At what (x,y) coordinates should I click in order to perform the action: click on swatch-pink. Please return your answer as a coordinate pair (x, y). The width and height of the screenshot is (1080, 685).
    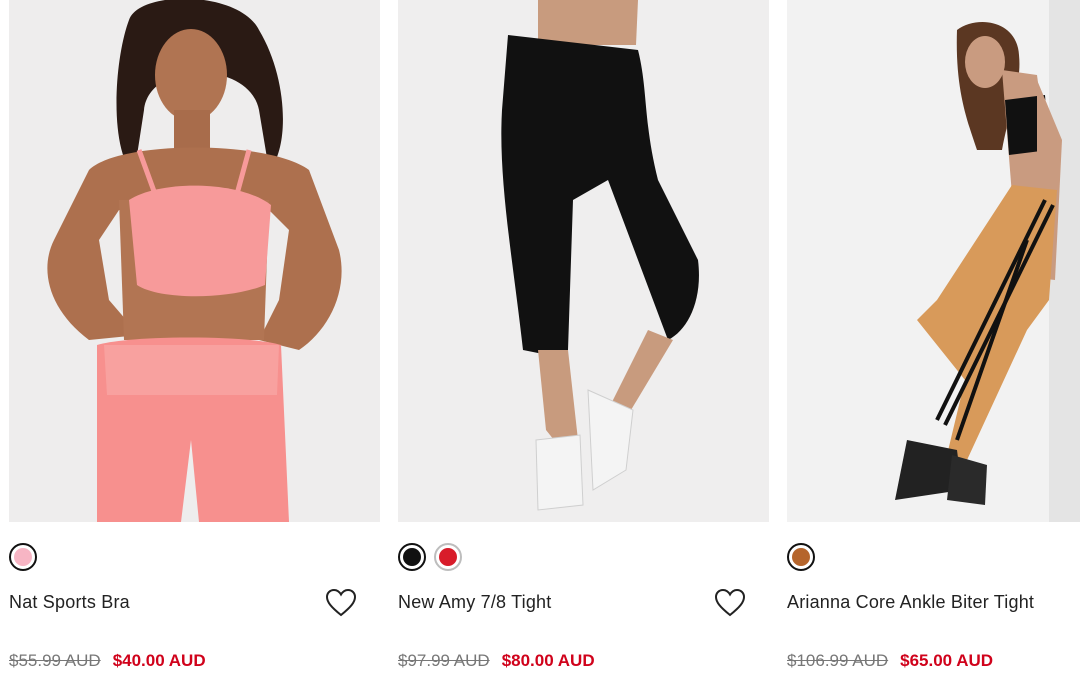
    Looking at the image, I should click on (23, 557).